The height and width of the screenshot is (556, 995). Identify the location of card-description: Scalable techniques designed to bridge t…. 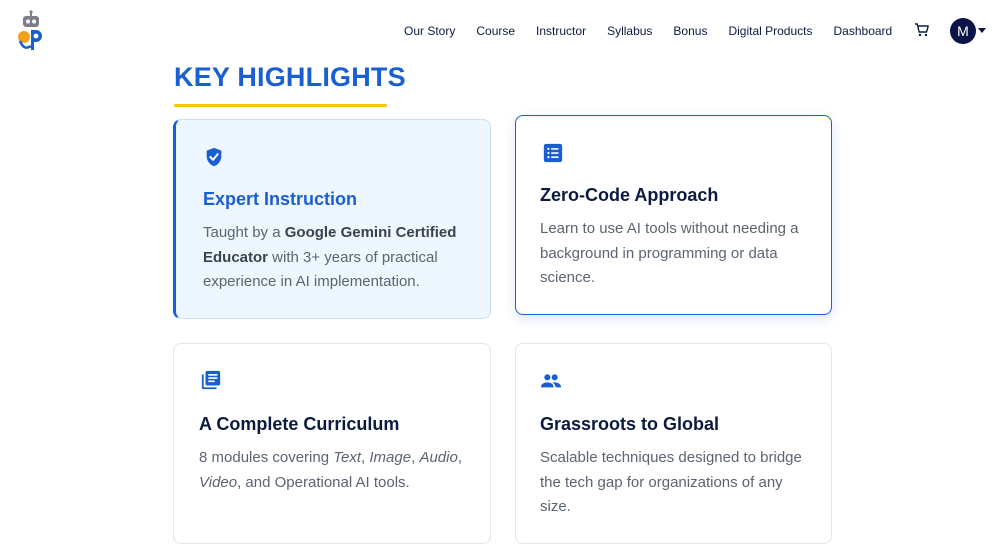
(671, 482).